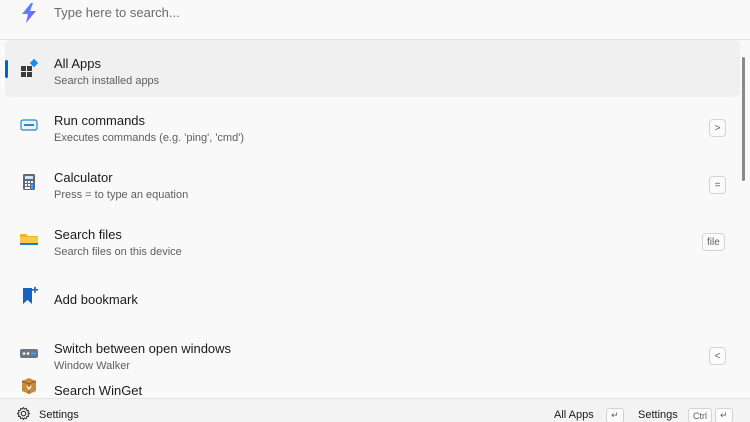  Describe the element at coordinates (700, 415) in the screenshot. I see `ctrl-key-badge: Ctrl` at that location.